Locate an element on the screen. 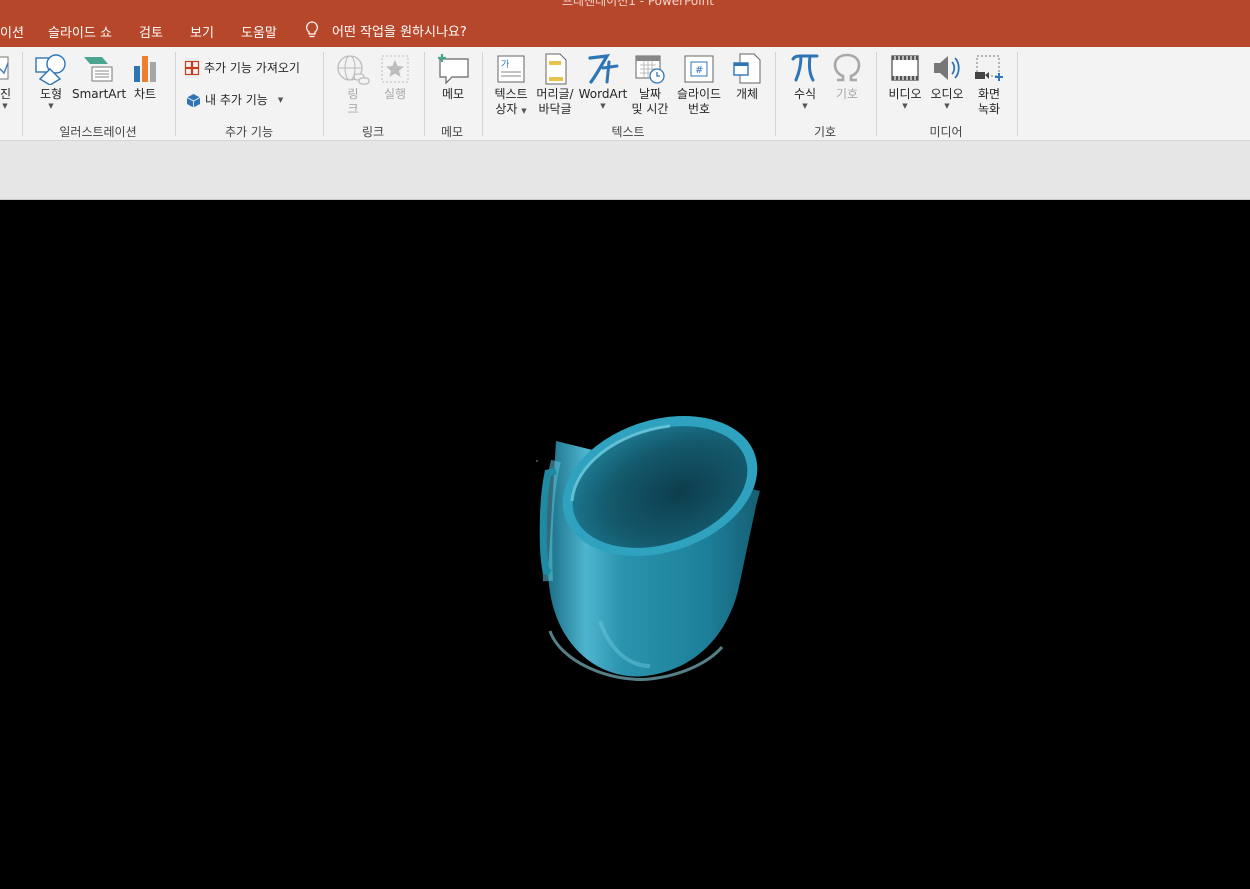 The height and width of the screenshot is (889, 1250). screen-recording-label-line2: 녹화 is located at coordinates (989, 109).